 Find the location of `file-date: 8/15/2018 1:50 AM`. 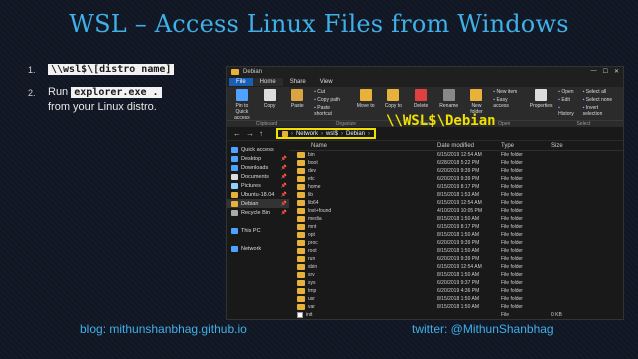

file-date: 8/15/2018 1:50 AM is located at coordinates (458, 219).